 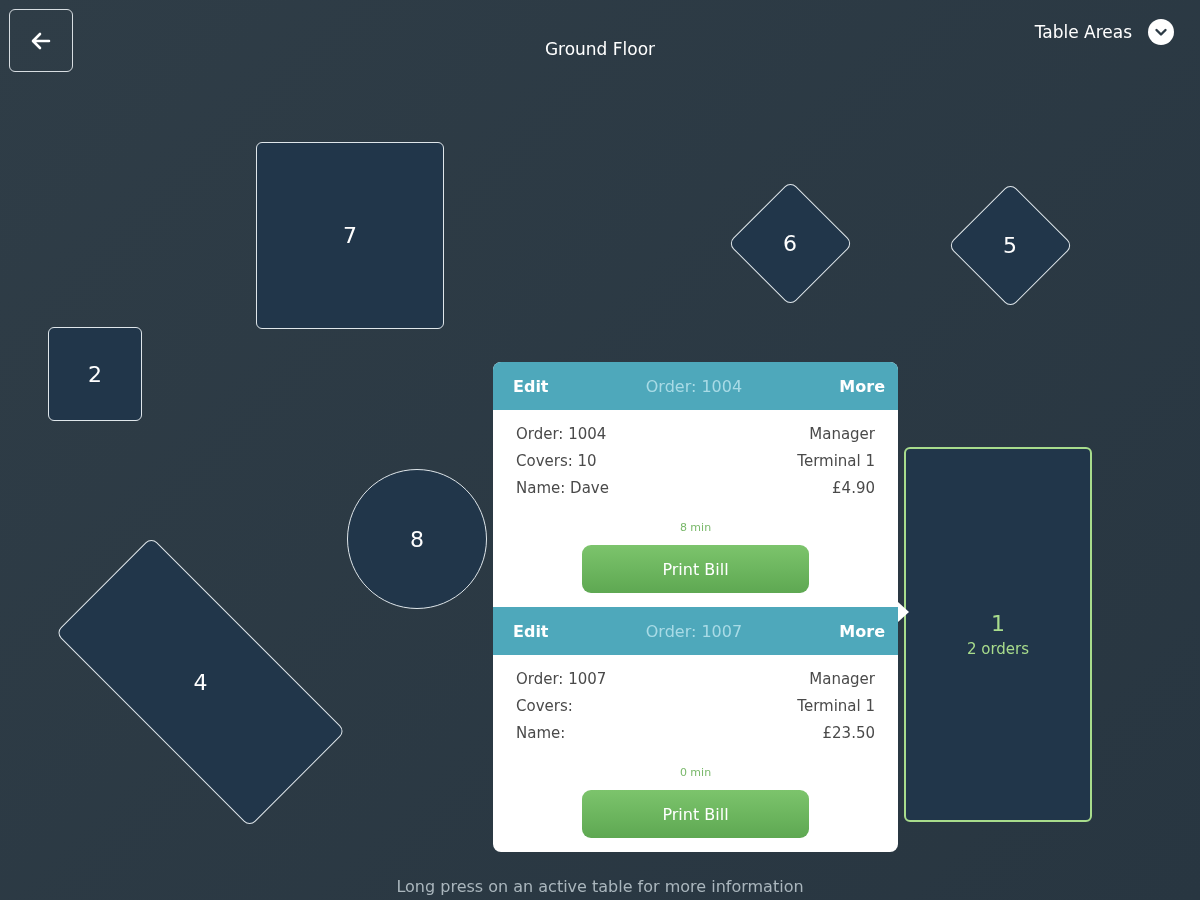 What do you see at coordinates (695, 527) in the screenshot?
I see `elapsed-time: 8 min` at bounding box center [695, 527].